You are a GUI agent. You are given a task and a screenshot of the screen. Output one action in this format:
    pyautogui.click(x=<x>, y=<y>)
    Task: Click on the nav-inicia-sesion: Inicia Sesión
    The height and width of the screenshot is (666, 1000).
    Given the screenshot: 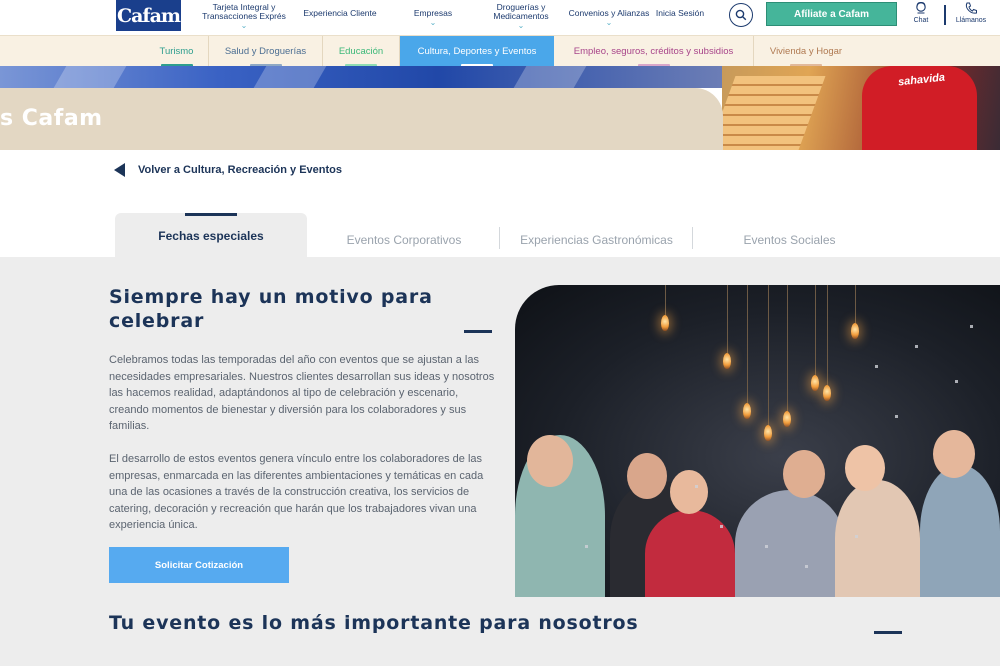 What is the action you would take?
    pyautogui.click(x=680, y=13)
    